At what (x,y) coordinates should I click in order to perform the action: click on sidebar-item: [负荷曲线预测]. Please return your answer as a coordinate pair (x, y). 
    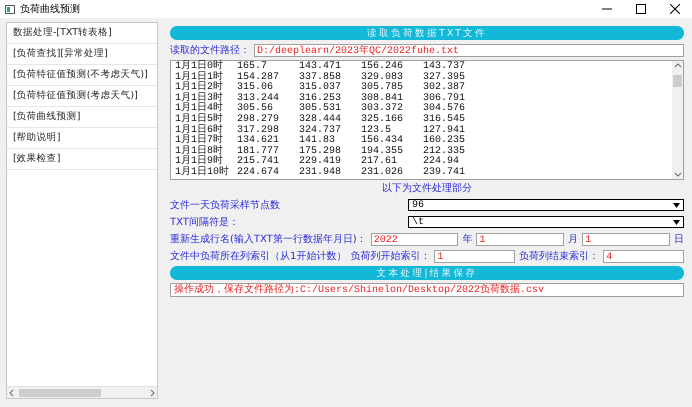
    Looking at the image, I should click on (82, 117).